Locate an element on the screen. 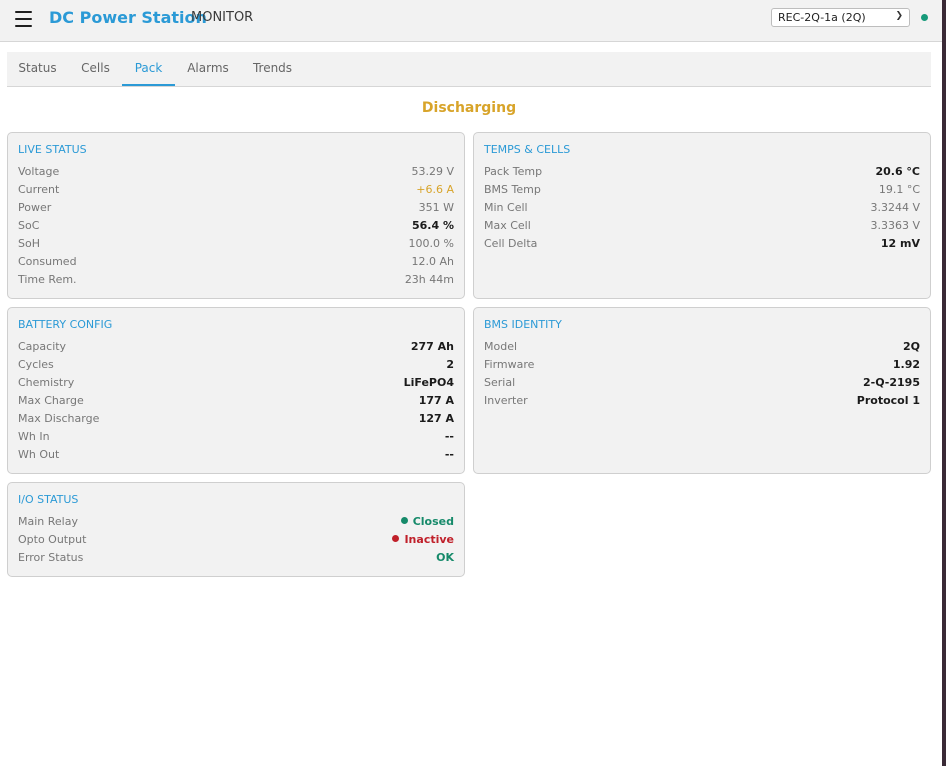 This screenshot has height=766, width=946. row-value: LiFePO4 is located at coordinates (428, 382).